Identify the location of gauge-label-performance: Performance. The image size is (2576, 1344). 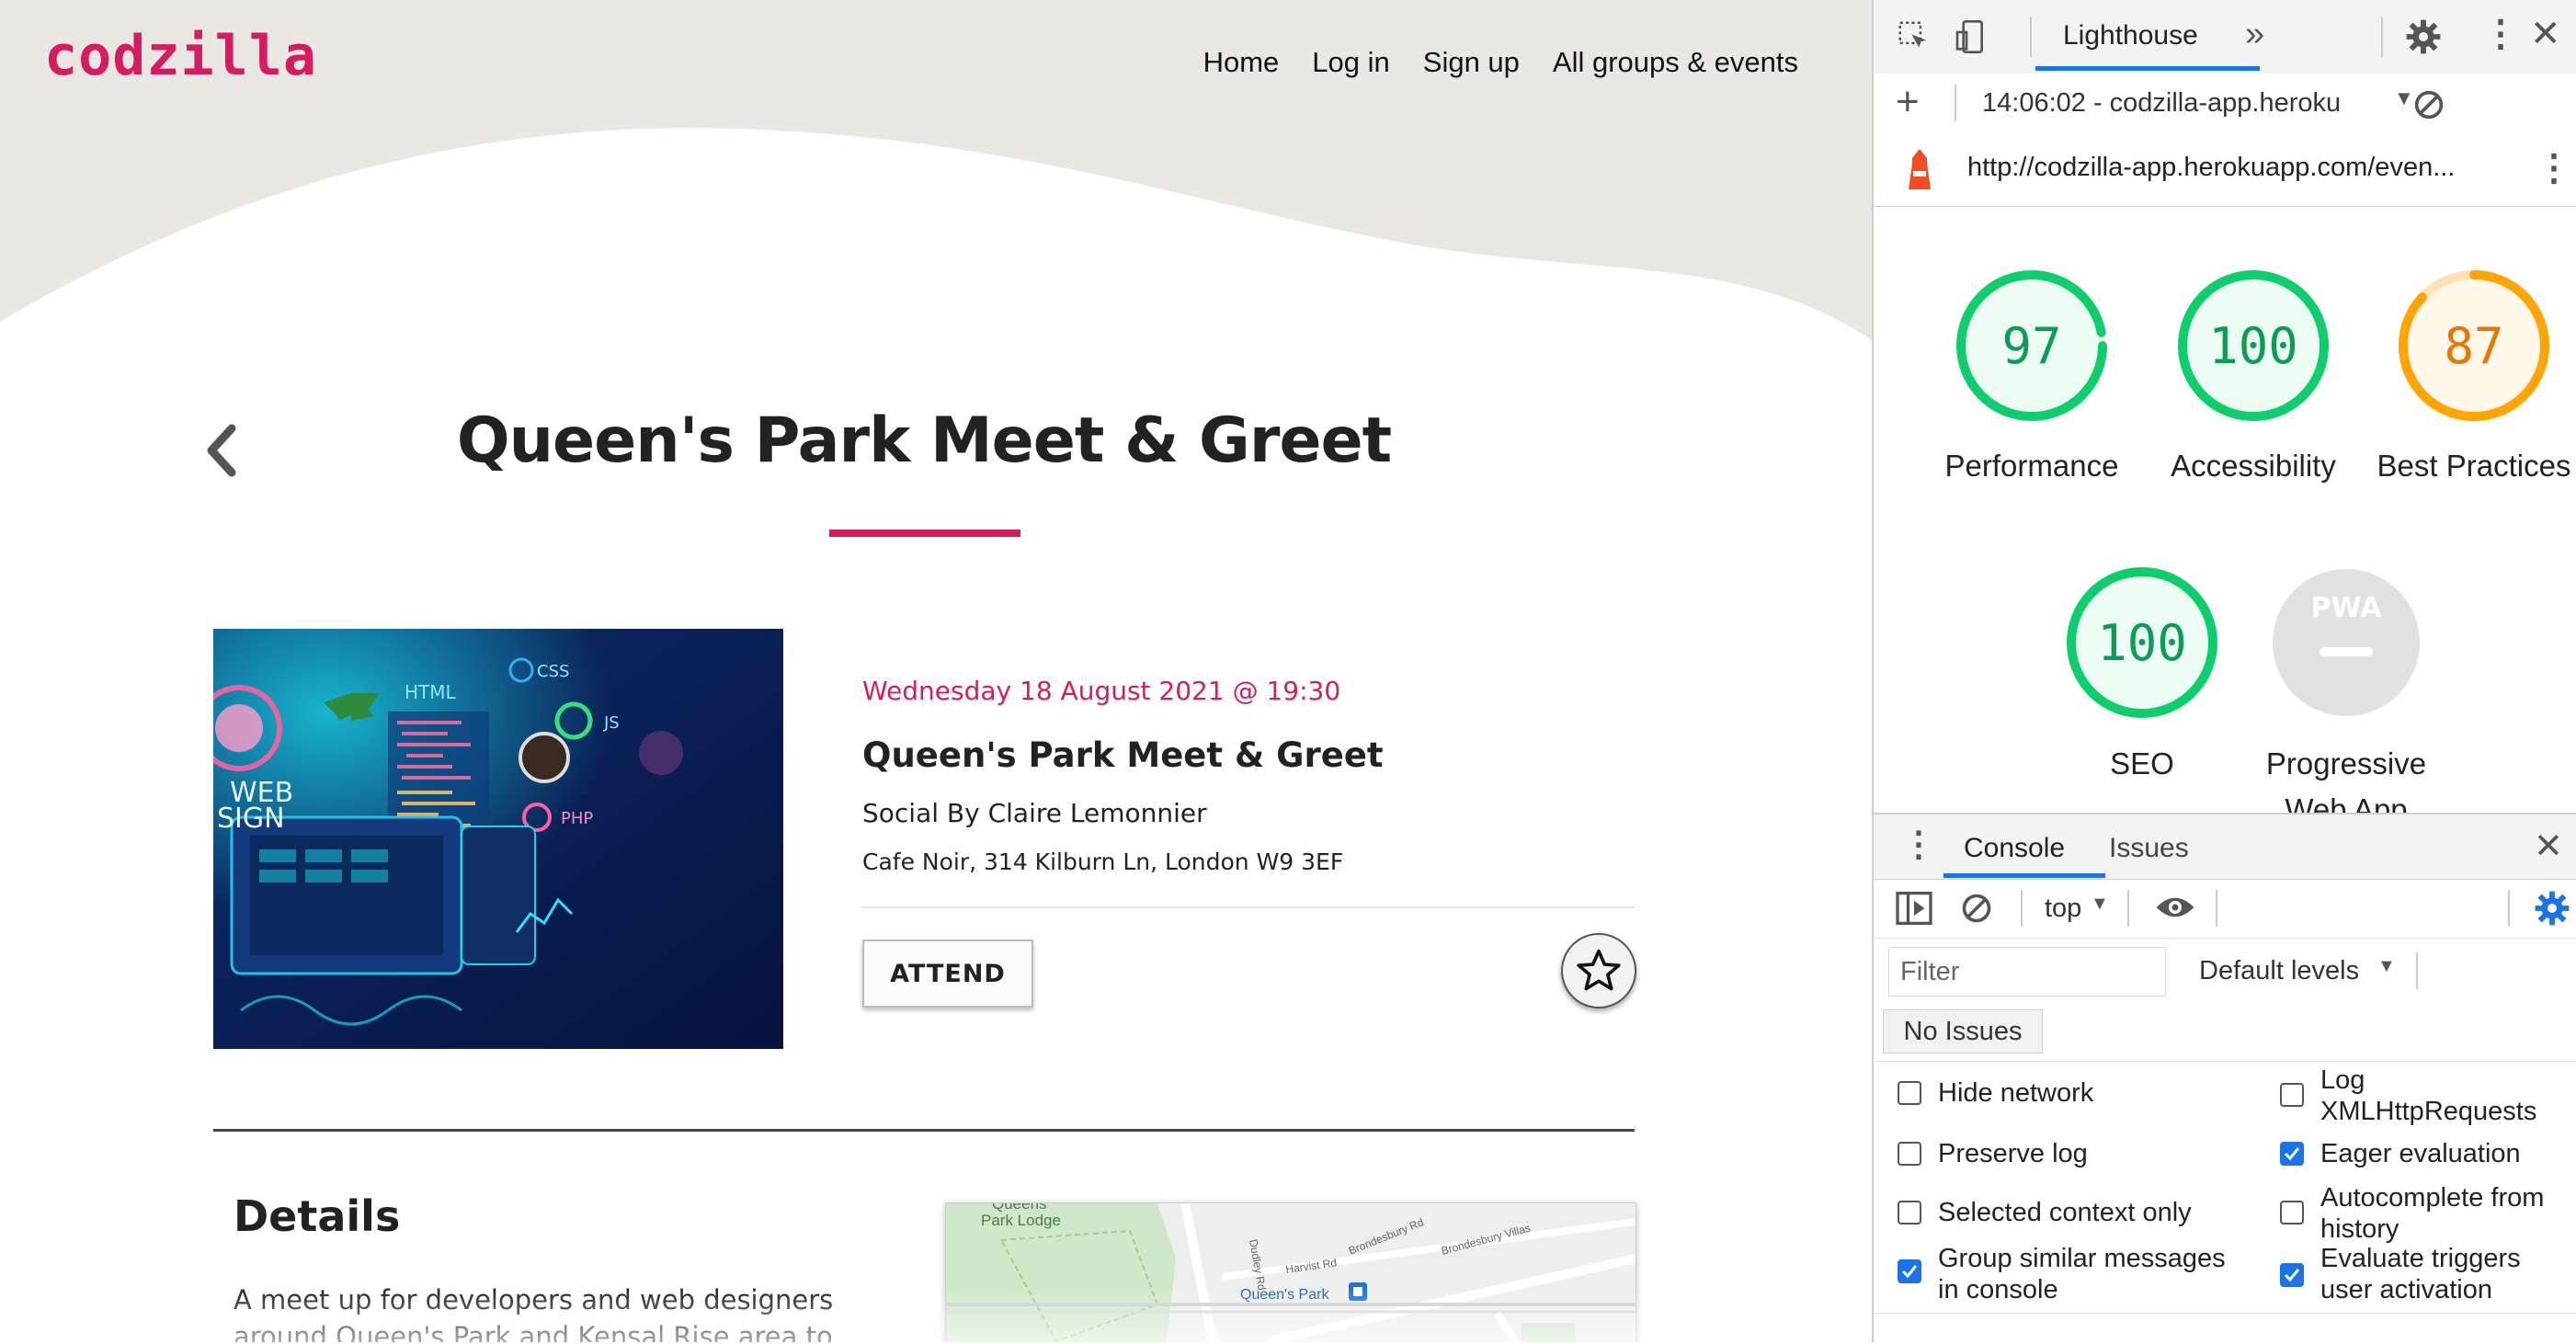
(2031, 466).